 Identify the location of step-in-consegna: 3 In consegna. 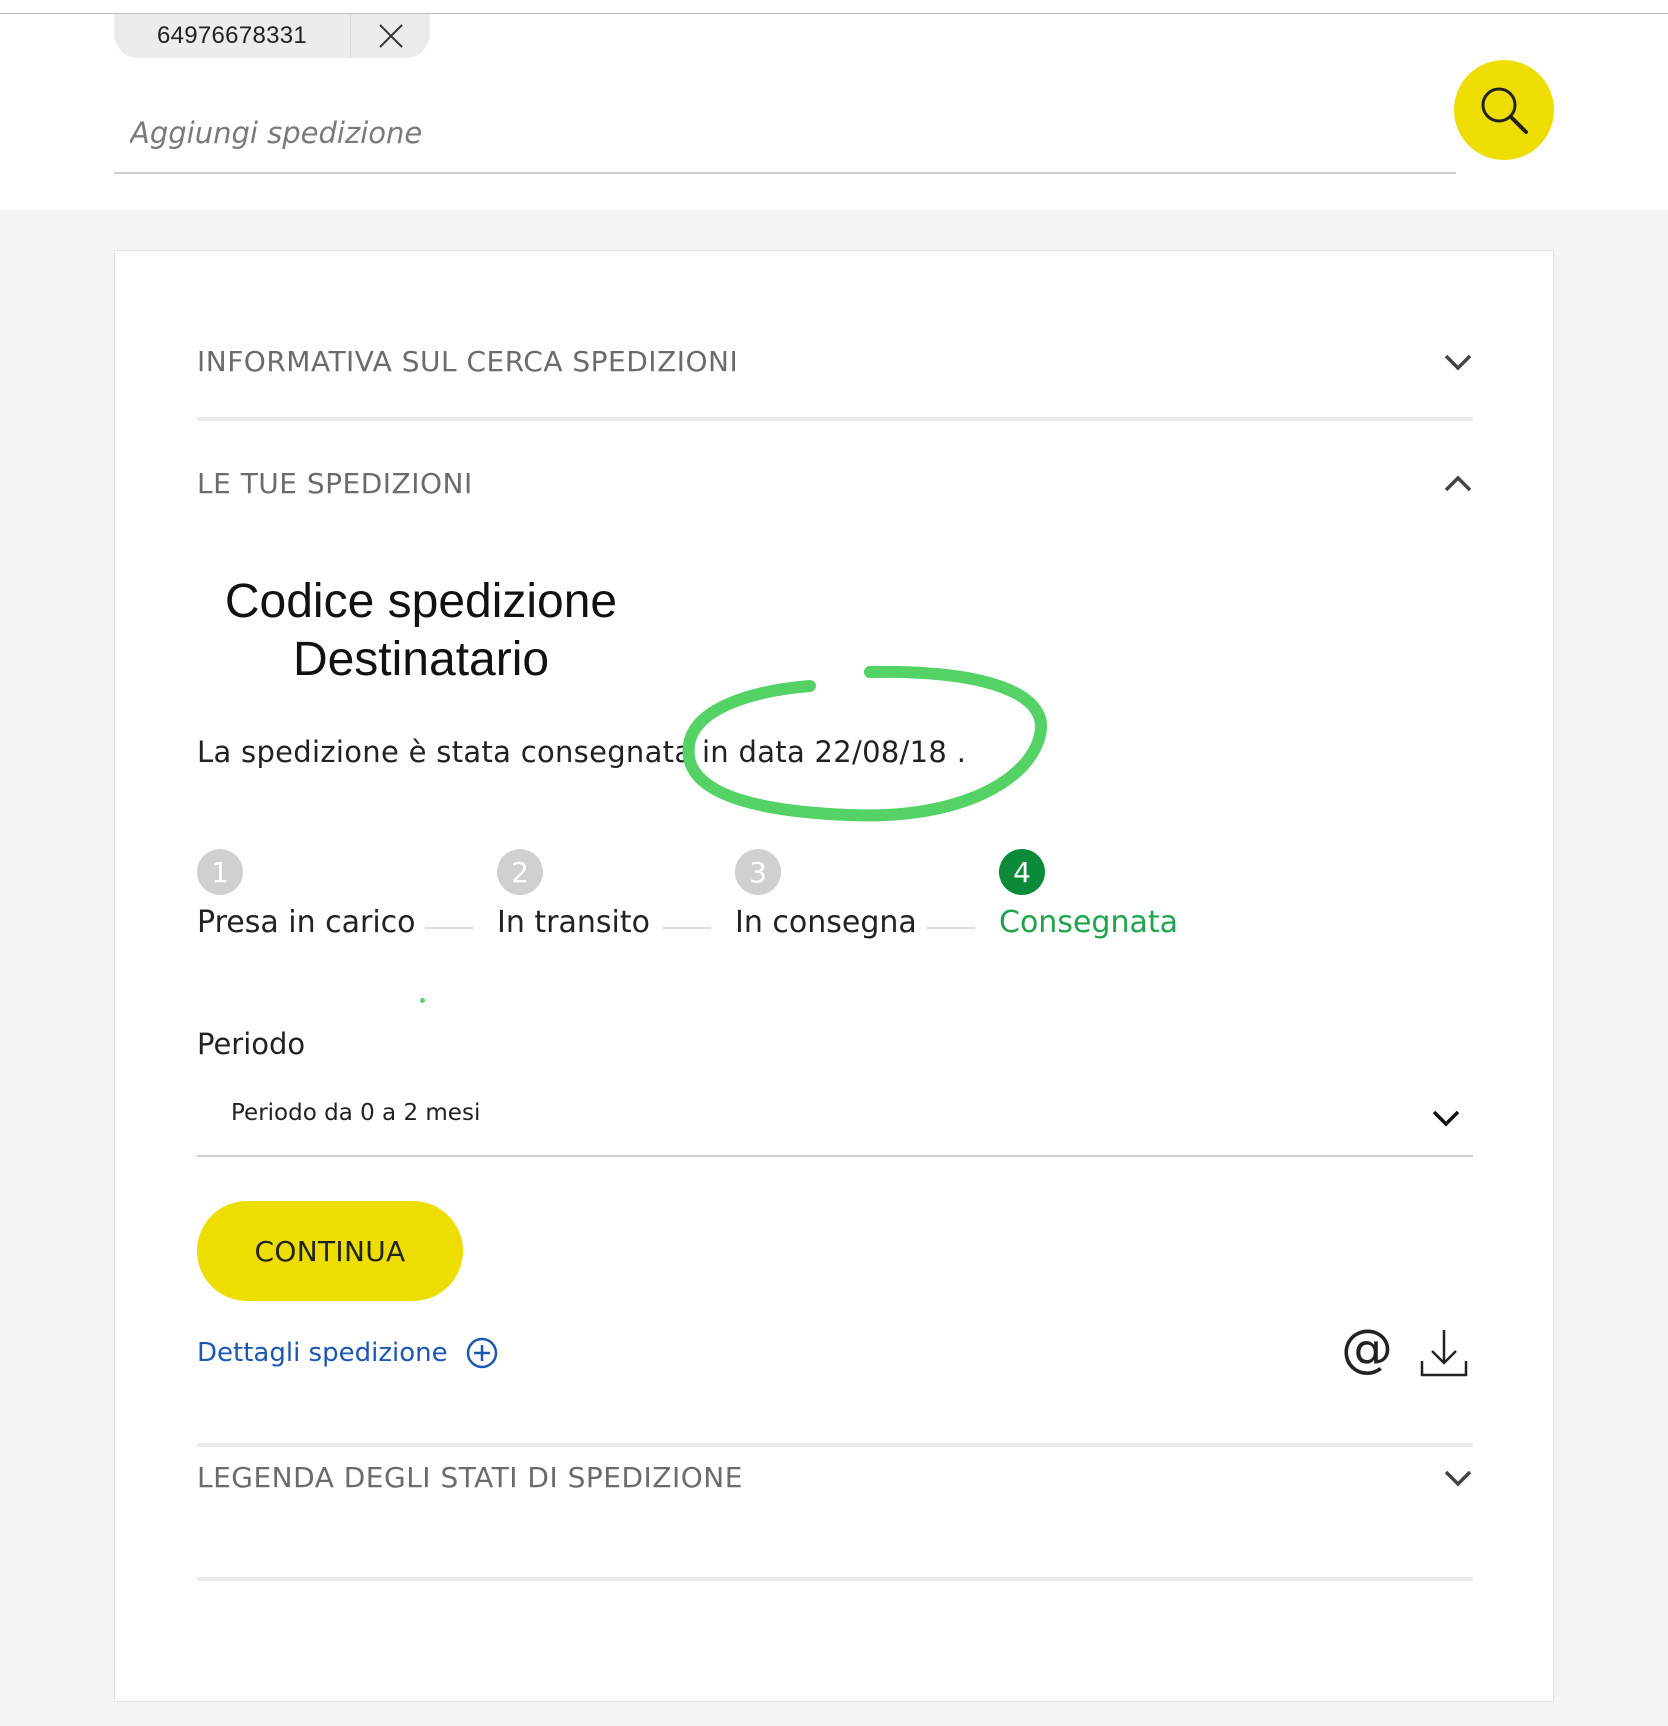
(826, 894).